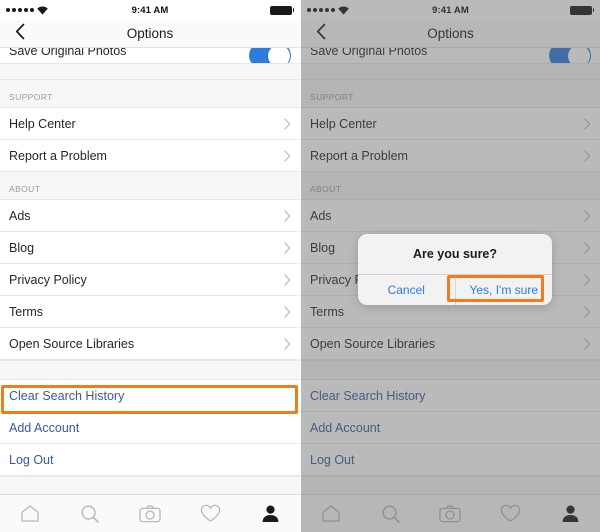  What do you see at coordinates (22, 247) in the screenshot?
I see `row-label: Blog` at bounding box center [22, 247].